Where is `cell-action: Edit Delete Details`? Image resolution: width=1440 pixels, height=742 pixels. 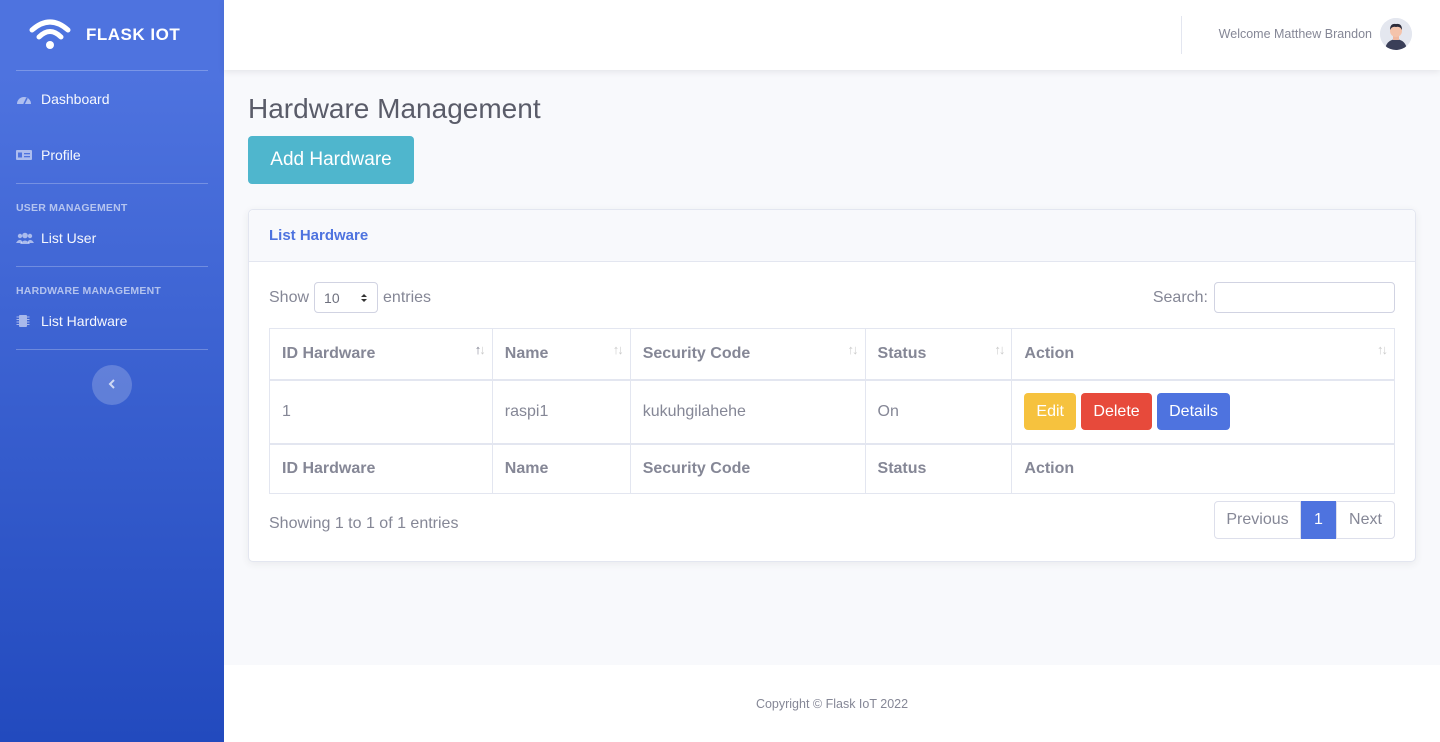
cell-action: Edit Delete Details is located at coordinates (1203, 411).